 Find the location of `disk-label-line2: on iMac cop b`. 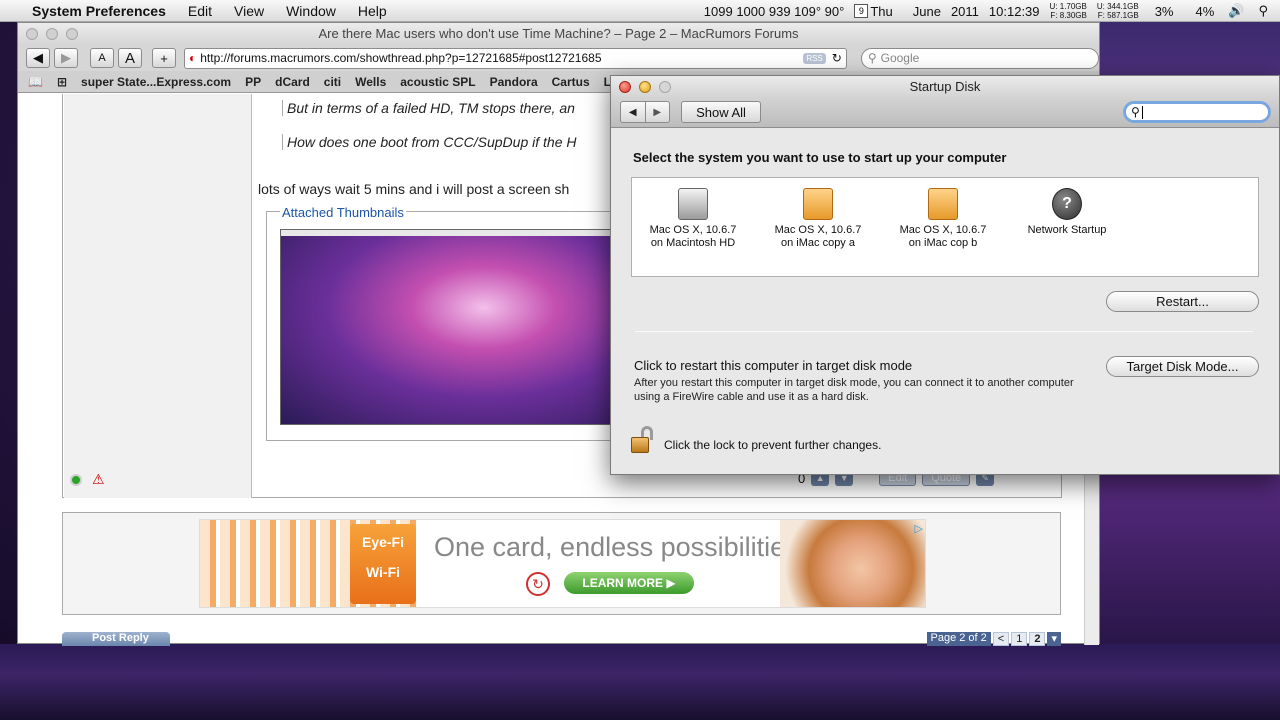

disk-label-line2: on iMac cop b is located at coordinates (943, 243).